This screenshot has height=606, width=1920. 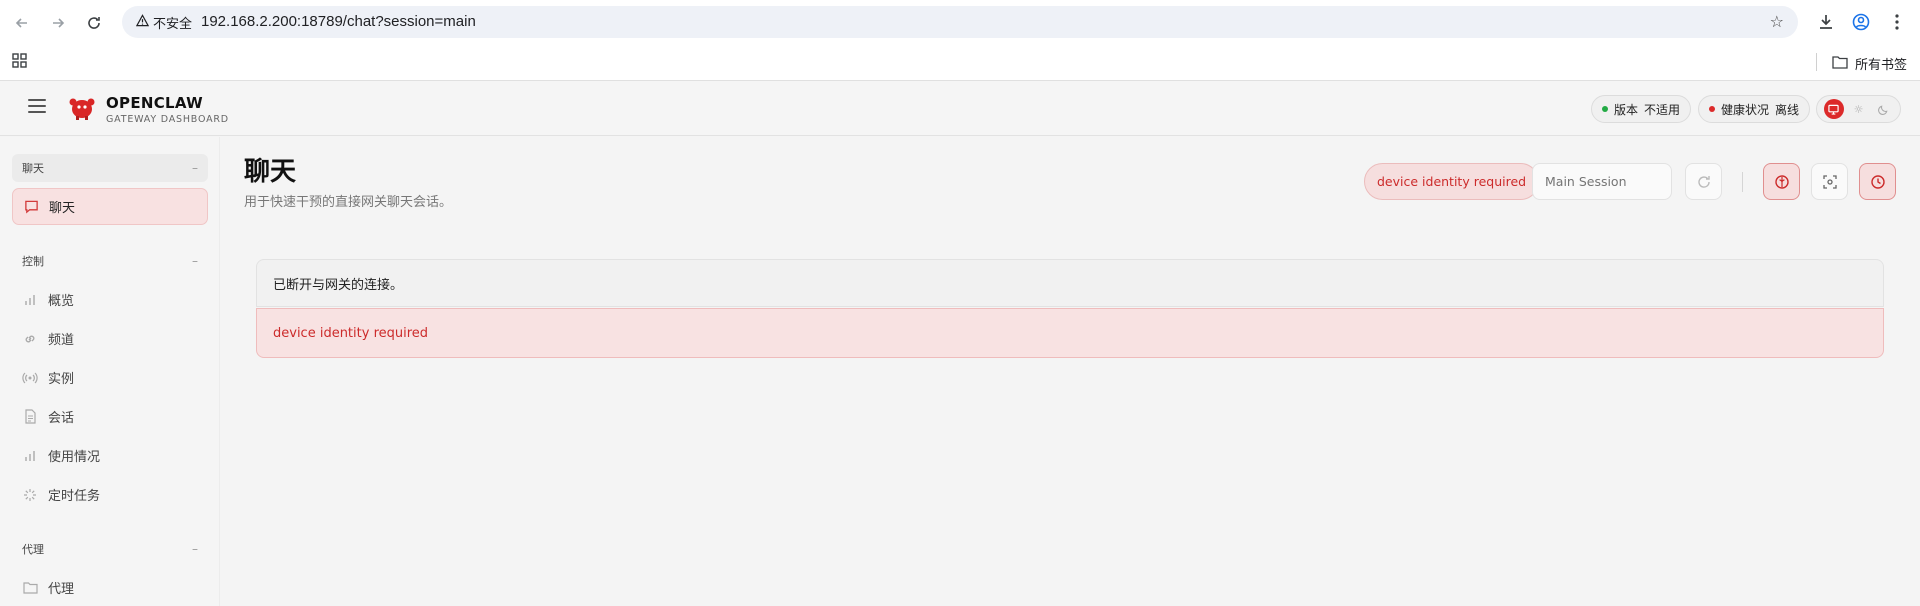 I want to click on sidebar-item-label: 频道, so click(x=61, y=340).